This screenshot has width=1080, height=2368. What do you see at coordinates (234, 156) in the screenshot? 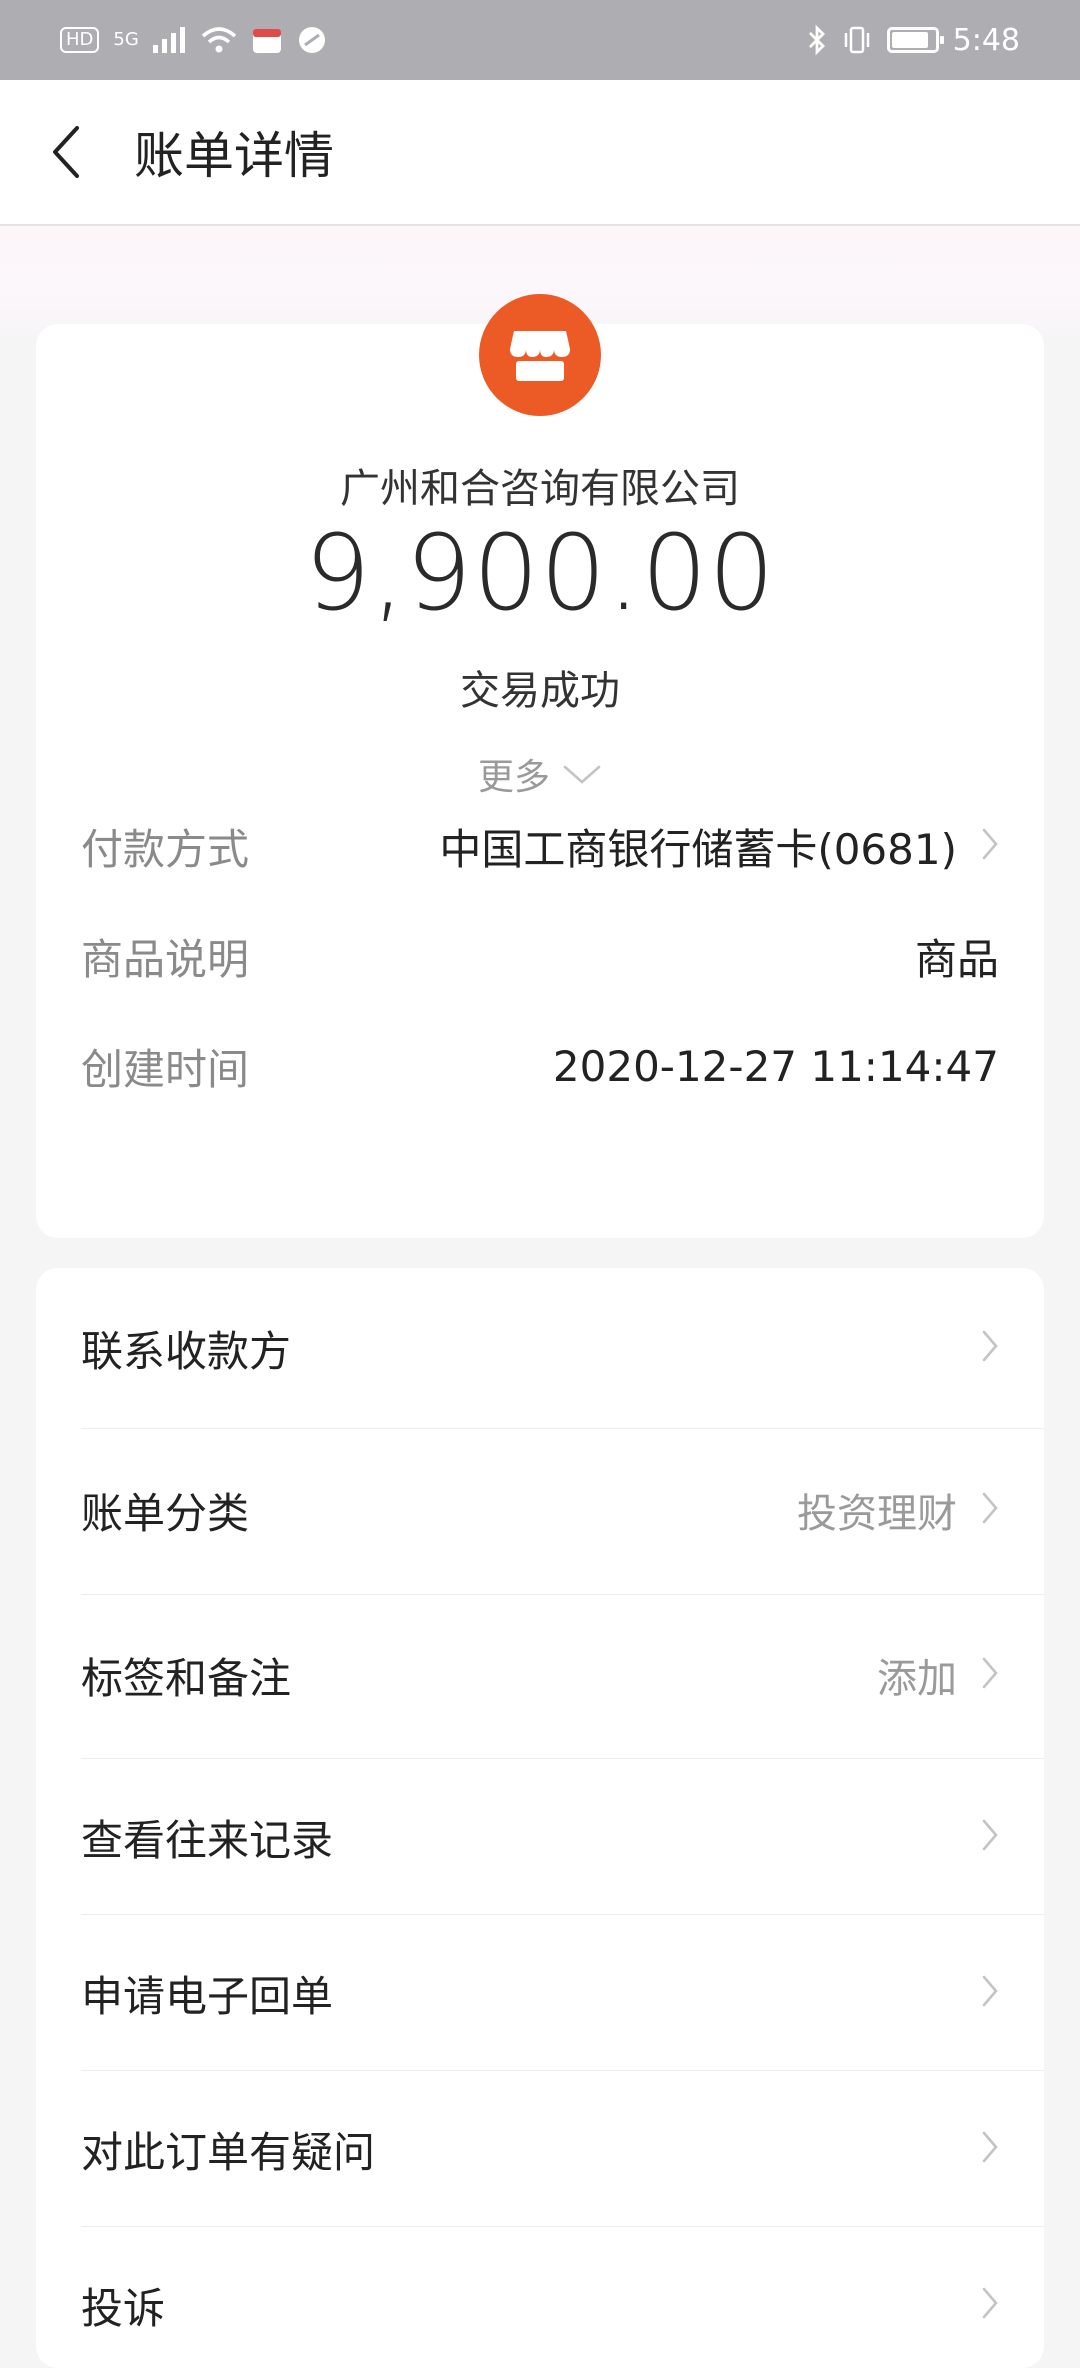
I see `page-title: 账单详情` at bounding box center [234, 156].